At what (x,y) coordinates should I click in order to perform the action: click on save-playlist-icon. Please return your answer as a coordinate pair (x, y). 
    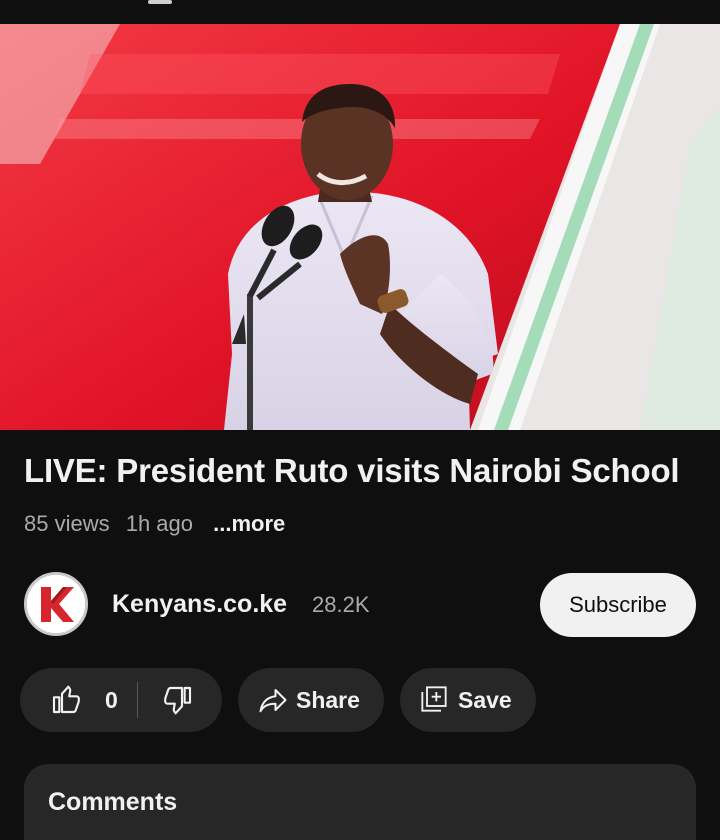
    Looking at the image, I should click on (434, 702).